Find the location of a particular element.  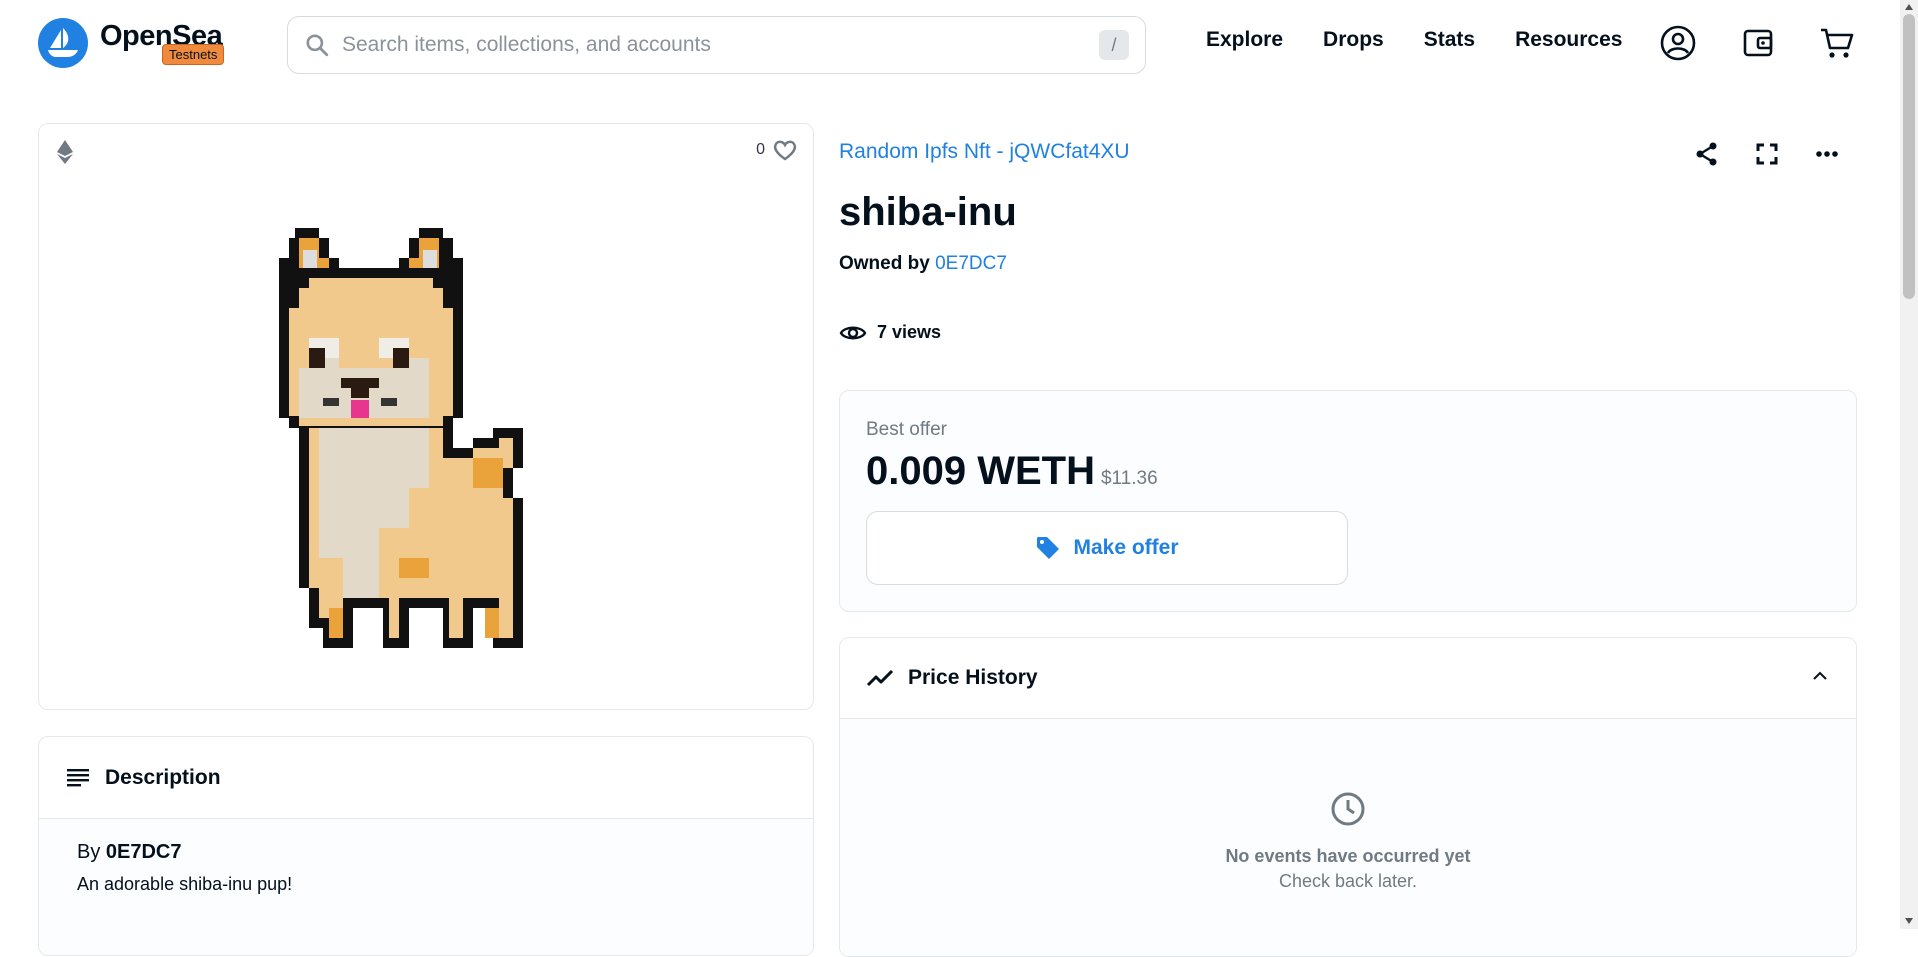

creator-line: By 0E7DC7 is located at coordinates (426, 852).